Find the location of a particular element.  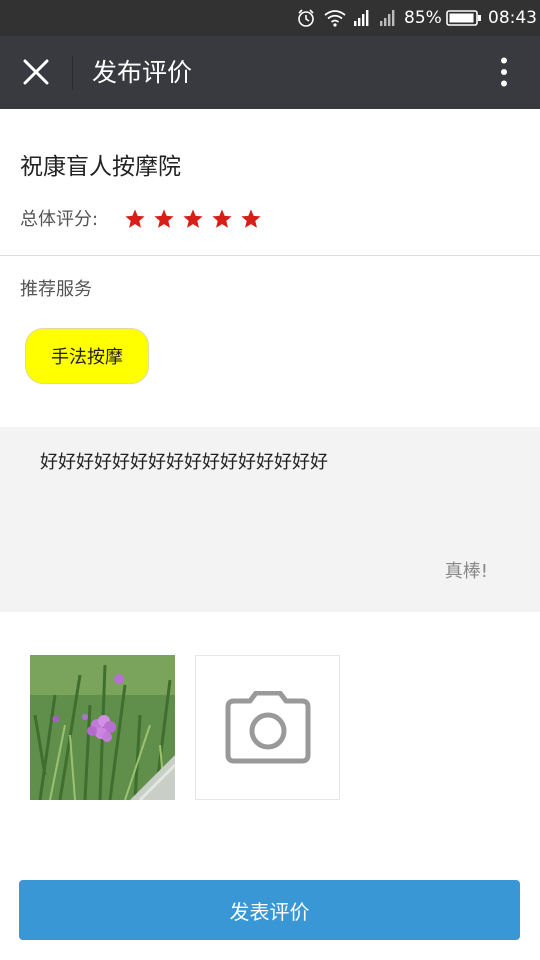

more-button is located at coordinates (504, 72).